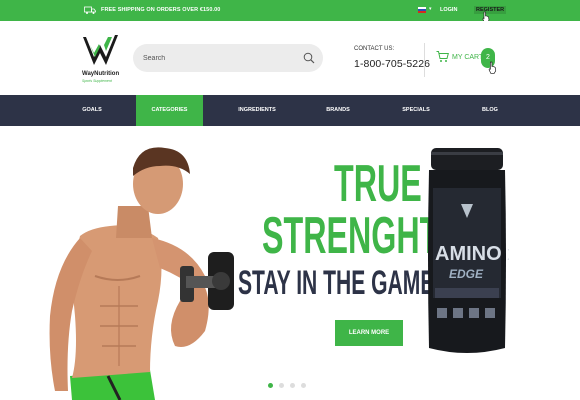 The image size is (580, 400). I want to click on nav-item-specials: SPECIALS, so click(416, 110).